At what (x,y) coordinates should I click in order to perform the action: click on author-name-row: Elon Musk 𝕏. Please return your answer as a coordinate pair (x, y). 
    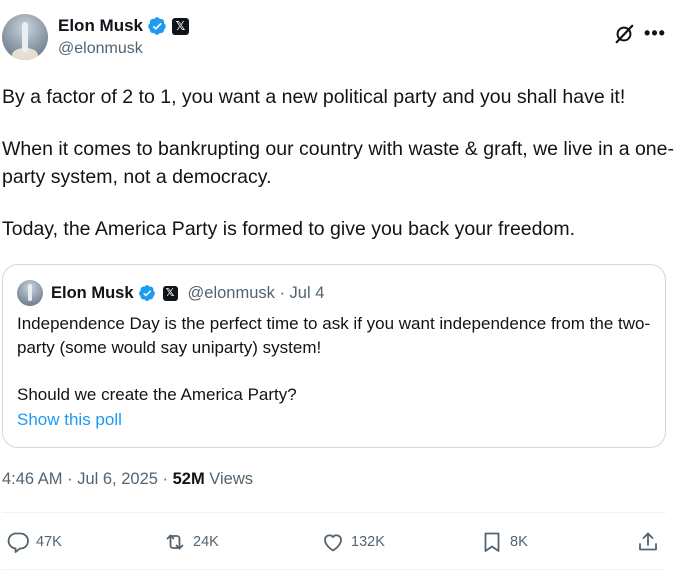
    Looking at the image, I should click on (124, 26).